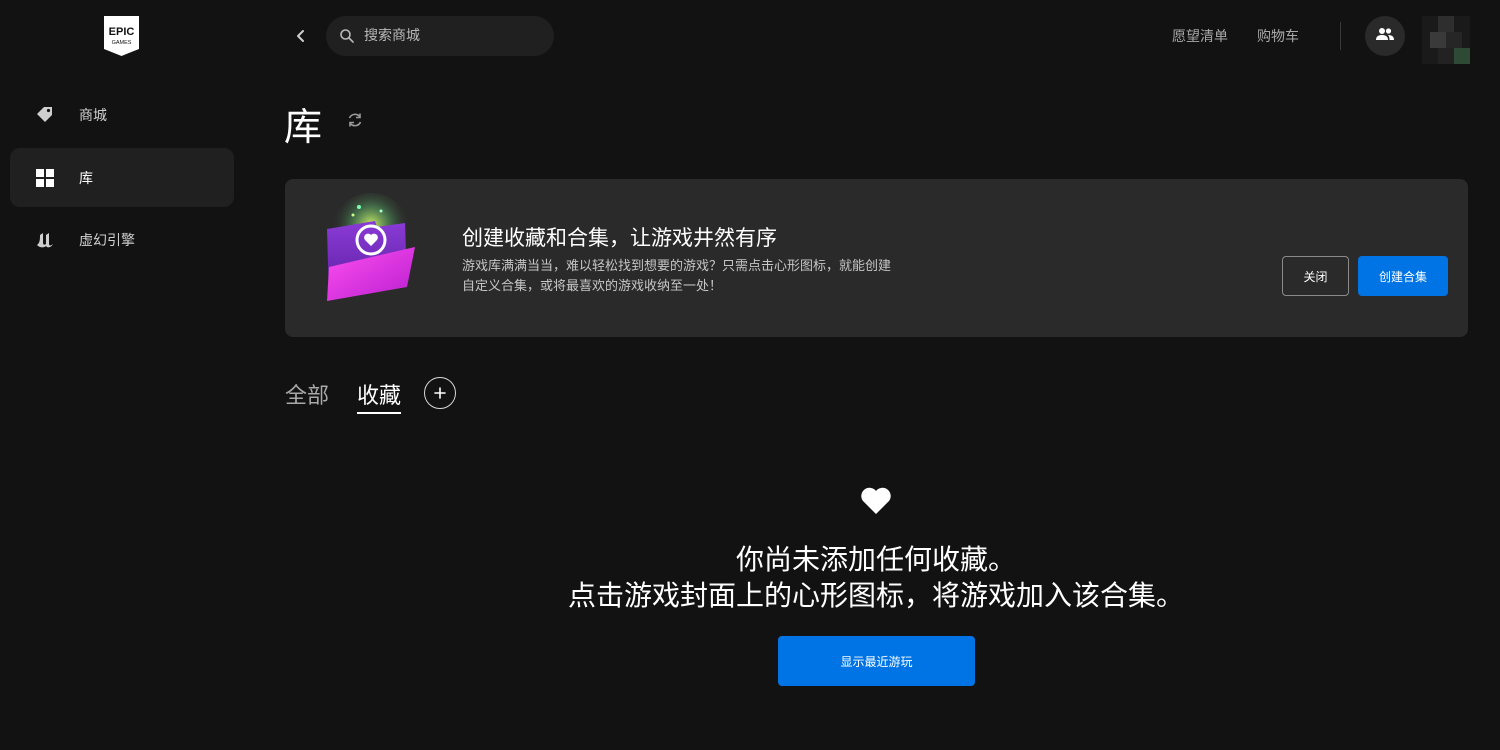 The height and width of the screenshot is (750, 1500). What do you see at coordinates (875, 559) in the screenshot?
I see `empty-state-line-1: 你尚未添加任何收藏。` at bounding box center [875, 559].